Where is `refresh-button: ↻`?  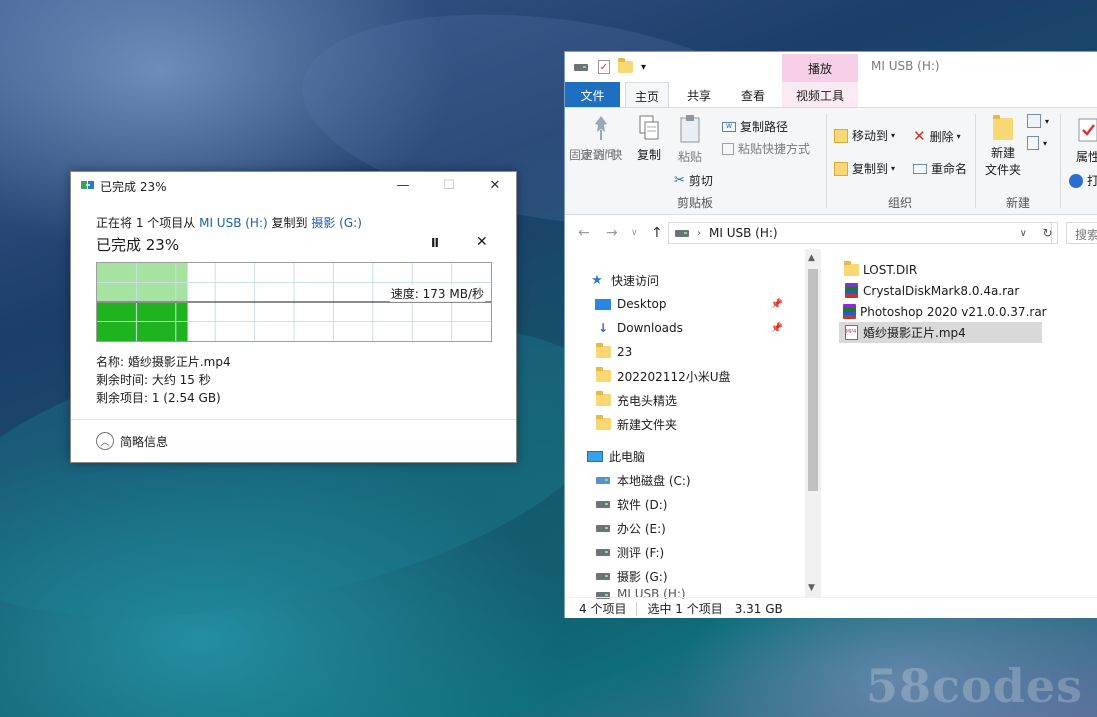
refresh-button: ↻ is located at coordinates (1048, 233).